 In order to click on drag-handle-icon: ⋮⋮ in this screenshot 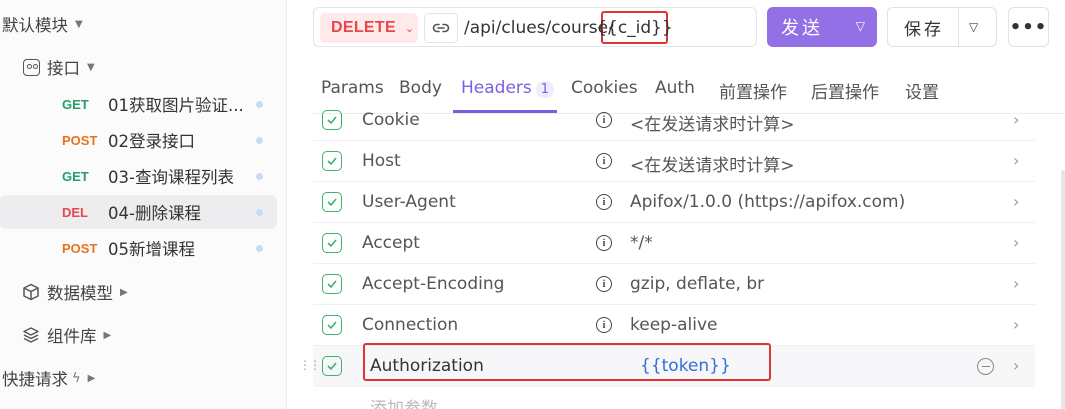, I will do `click(310, 365)`.